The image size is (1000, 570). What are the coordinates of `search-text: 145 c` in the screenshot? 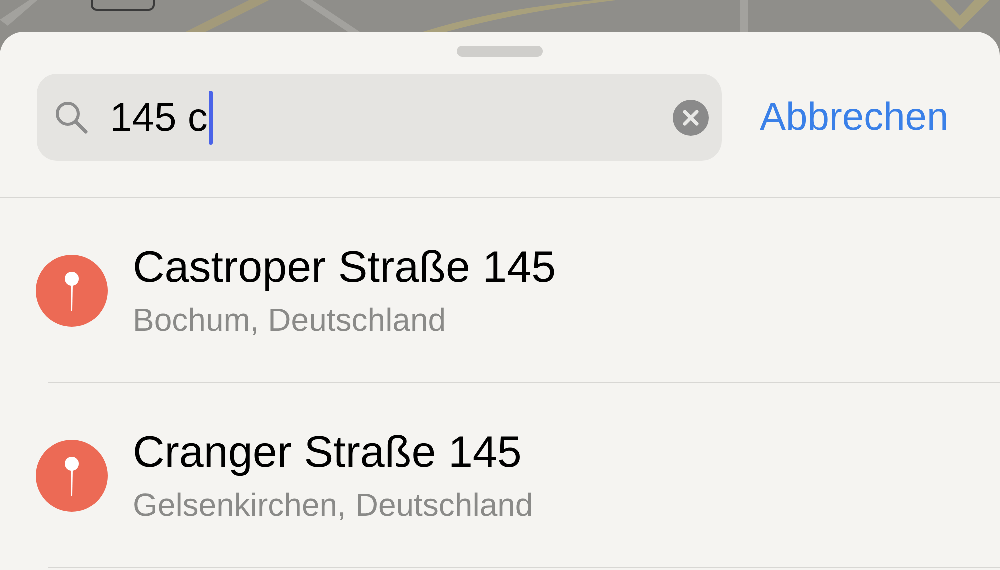 It's located at (159, 118).